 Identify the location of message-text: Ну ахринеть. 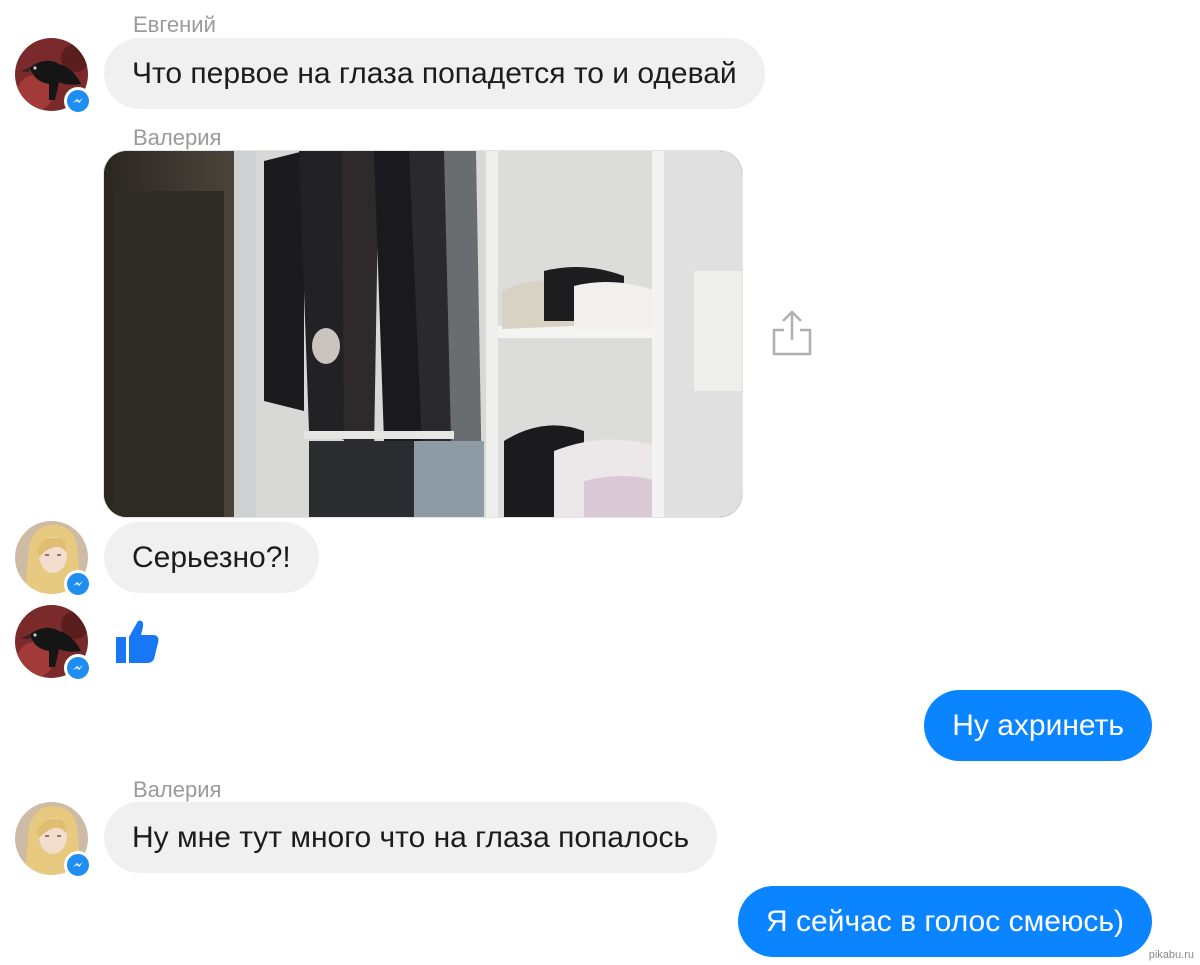
(1038, 725).